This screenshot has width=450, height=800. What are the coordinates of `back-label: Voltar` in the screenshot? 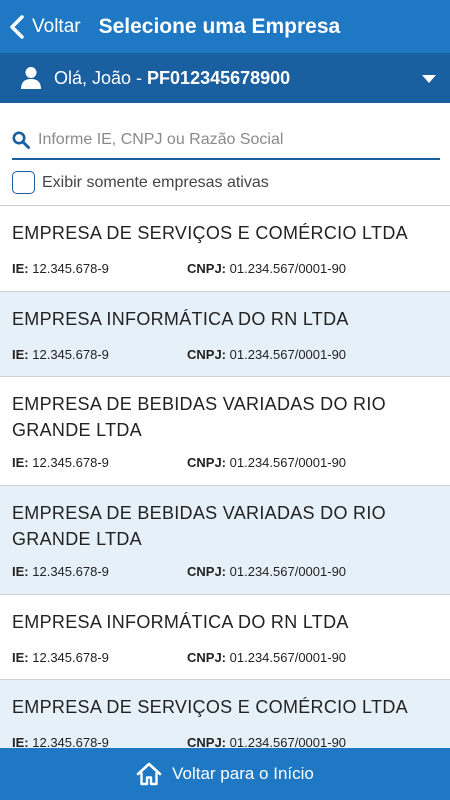 It's located at (56, 26).